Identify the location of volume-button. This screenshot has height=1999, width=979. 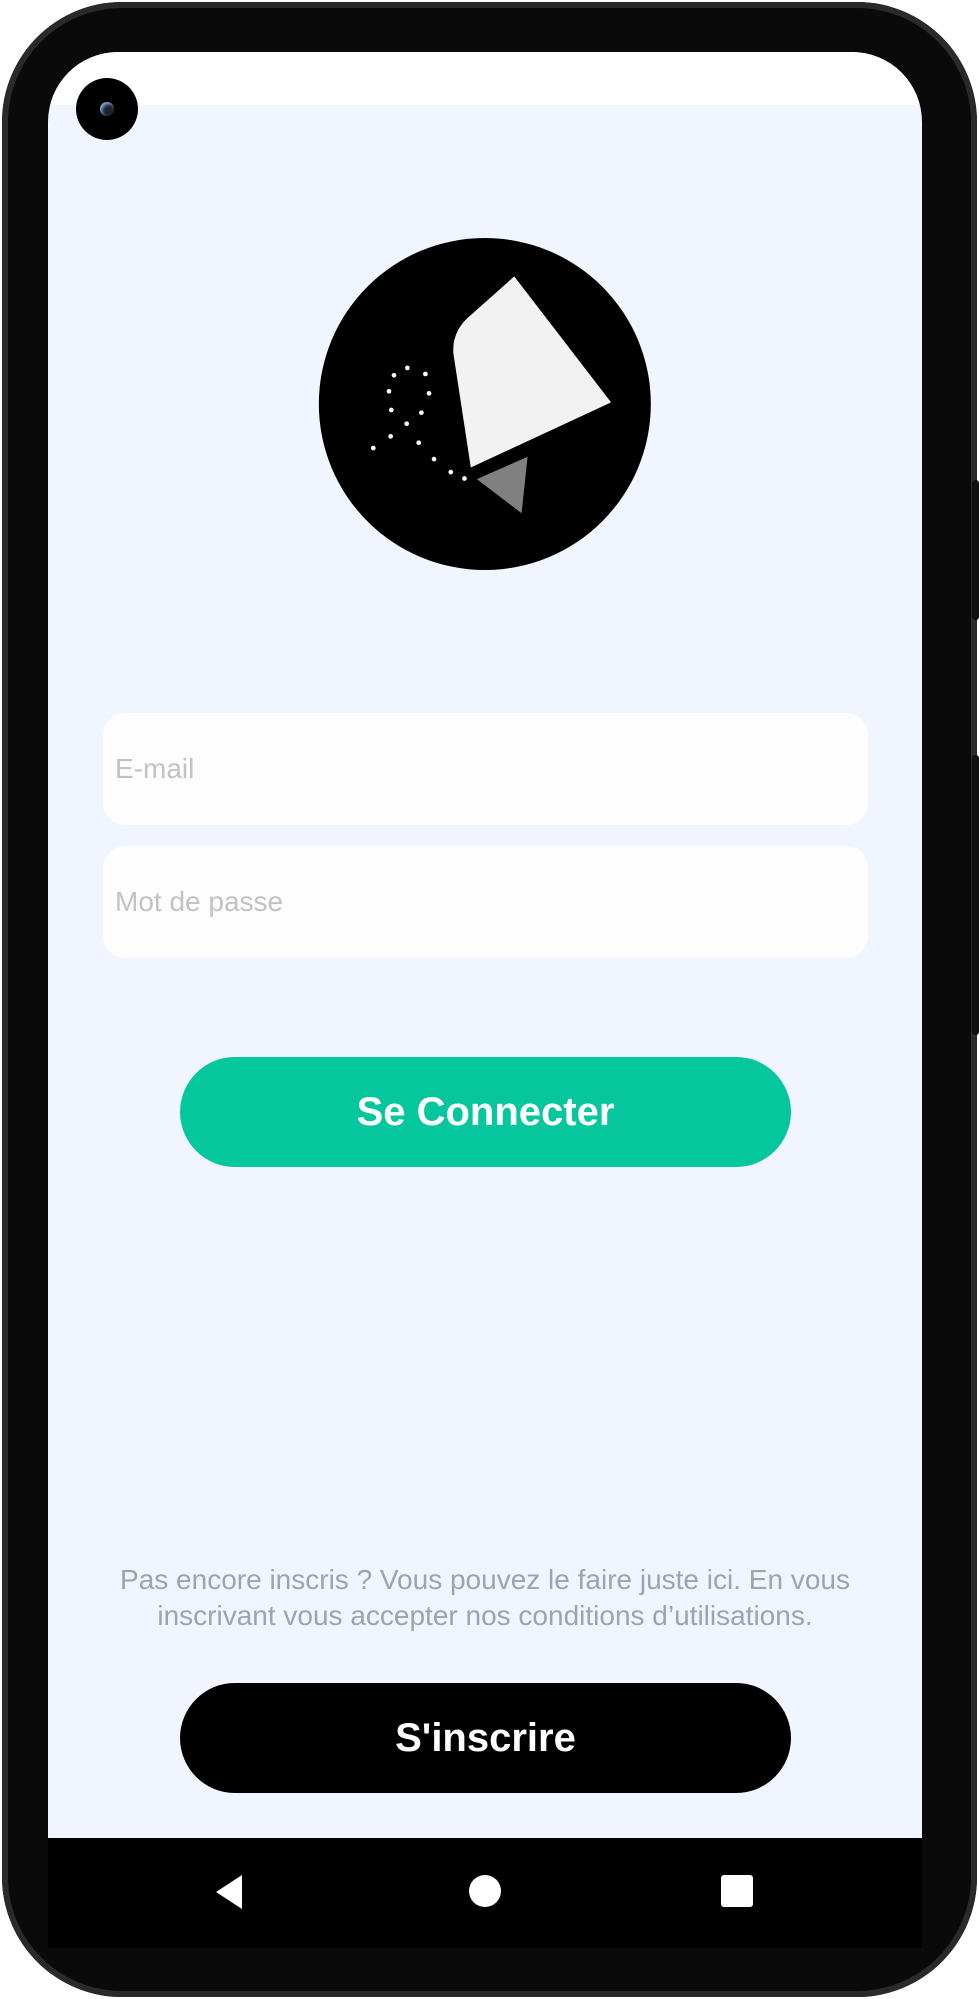
(975, 895).